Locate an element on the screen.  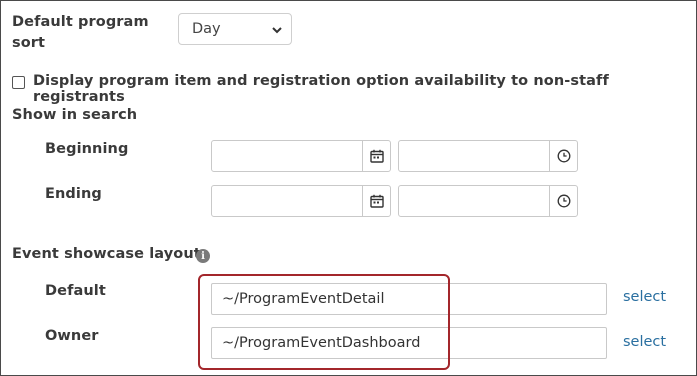
ending-date-field is located at coordinates (301, 201).